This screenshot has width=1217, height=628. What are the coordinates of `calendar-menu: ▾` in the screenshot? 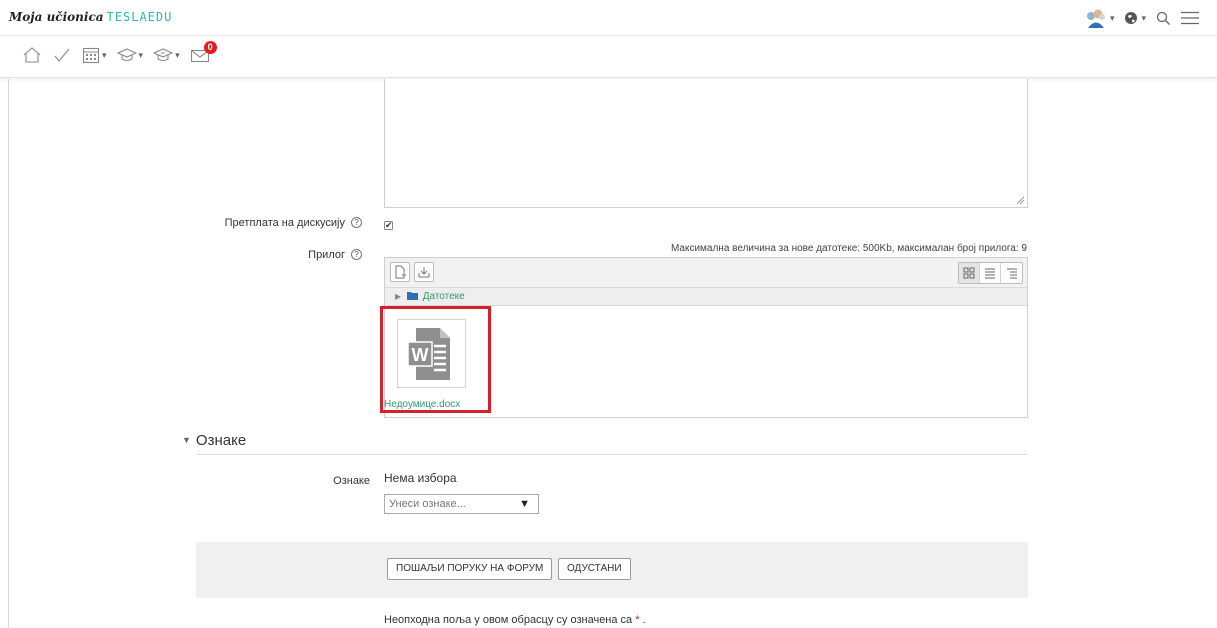 It's located at (94, 55).